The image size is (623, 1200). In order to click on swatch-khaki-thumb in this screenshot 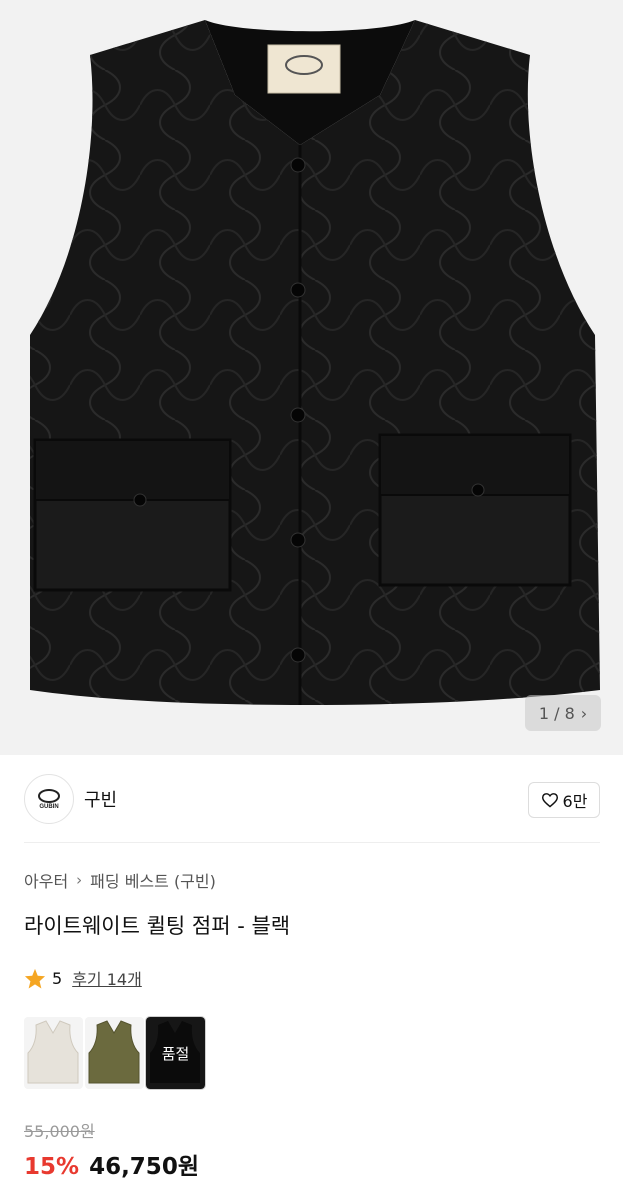, I will do `click(114, 1052)`.